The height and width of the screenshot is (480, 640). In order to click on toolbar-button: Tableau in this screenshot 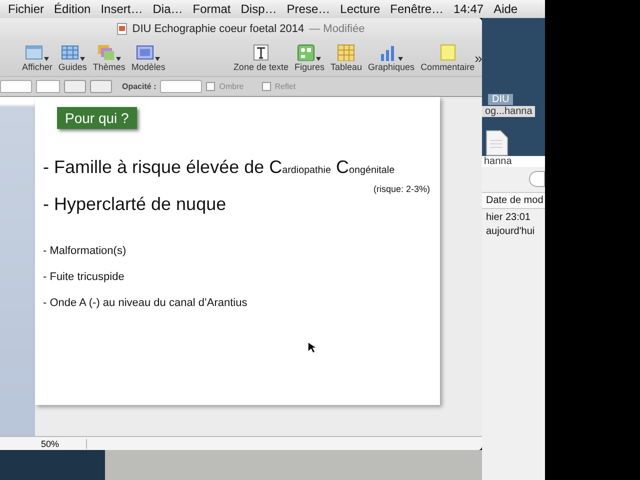, I will do `click(346, 58)`.